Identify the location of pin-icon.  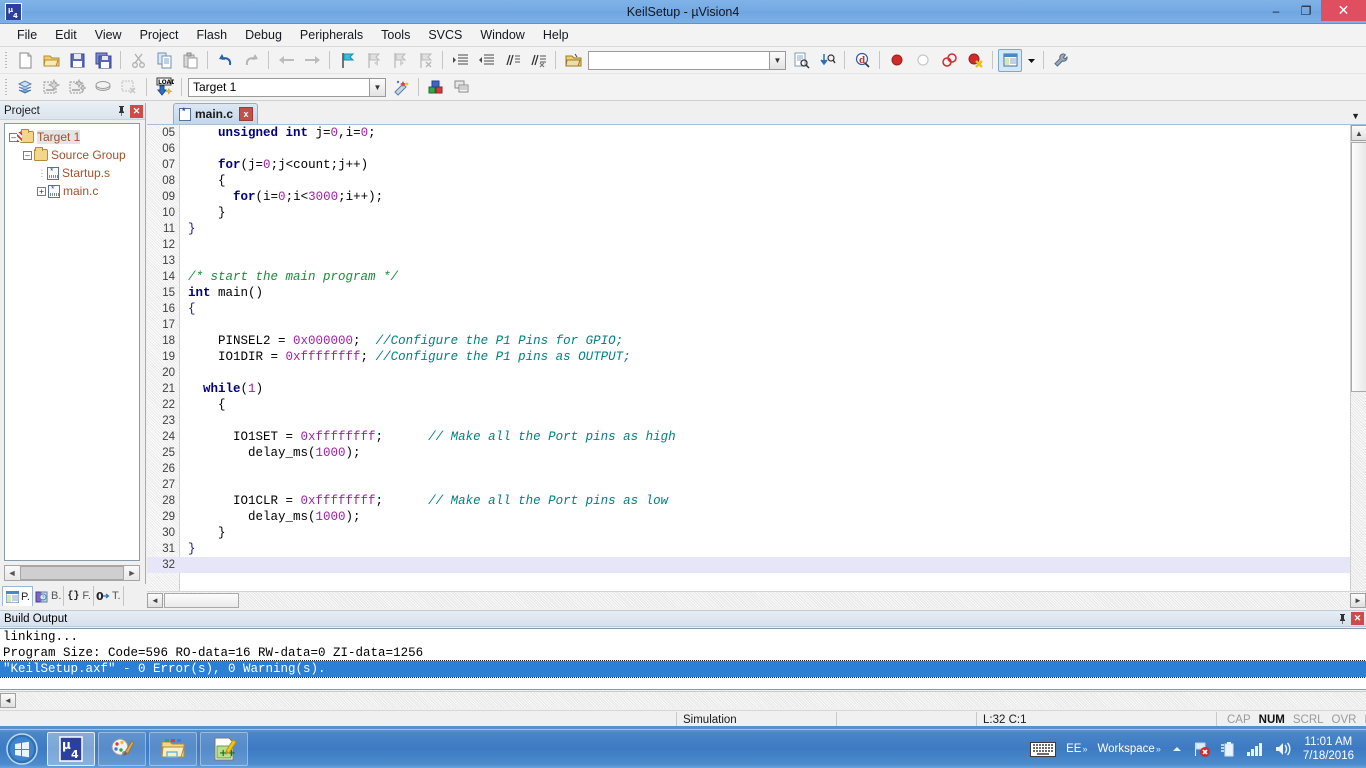
(121, 111).